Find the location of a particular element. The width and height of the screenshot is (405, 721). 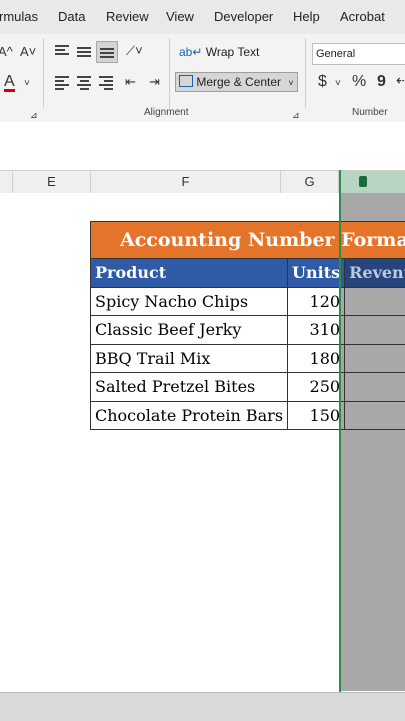

decrease-indent-icon: ⇤ is located at coordinates (130, 82).